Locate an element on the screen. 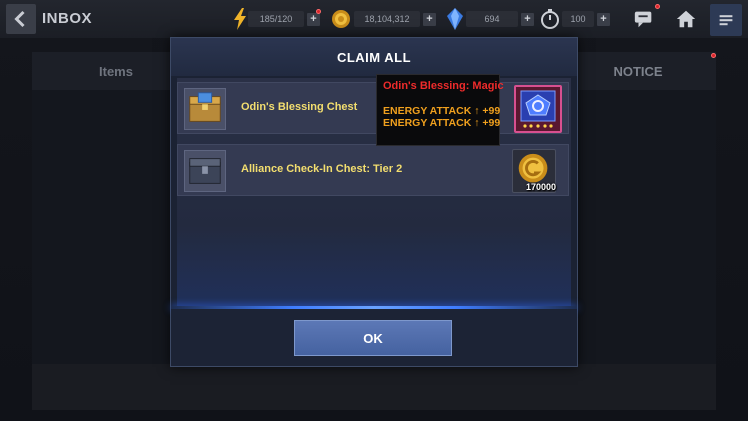 The height and width of the screenshot is (421, 748). gold-coin-icon: 170000 is located at coordinates (534, 171).